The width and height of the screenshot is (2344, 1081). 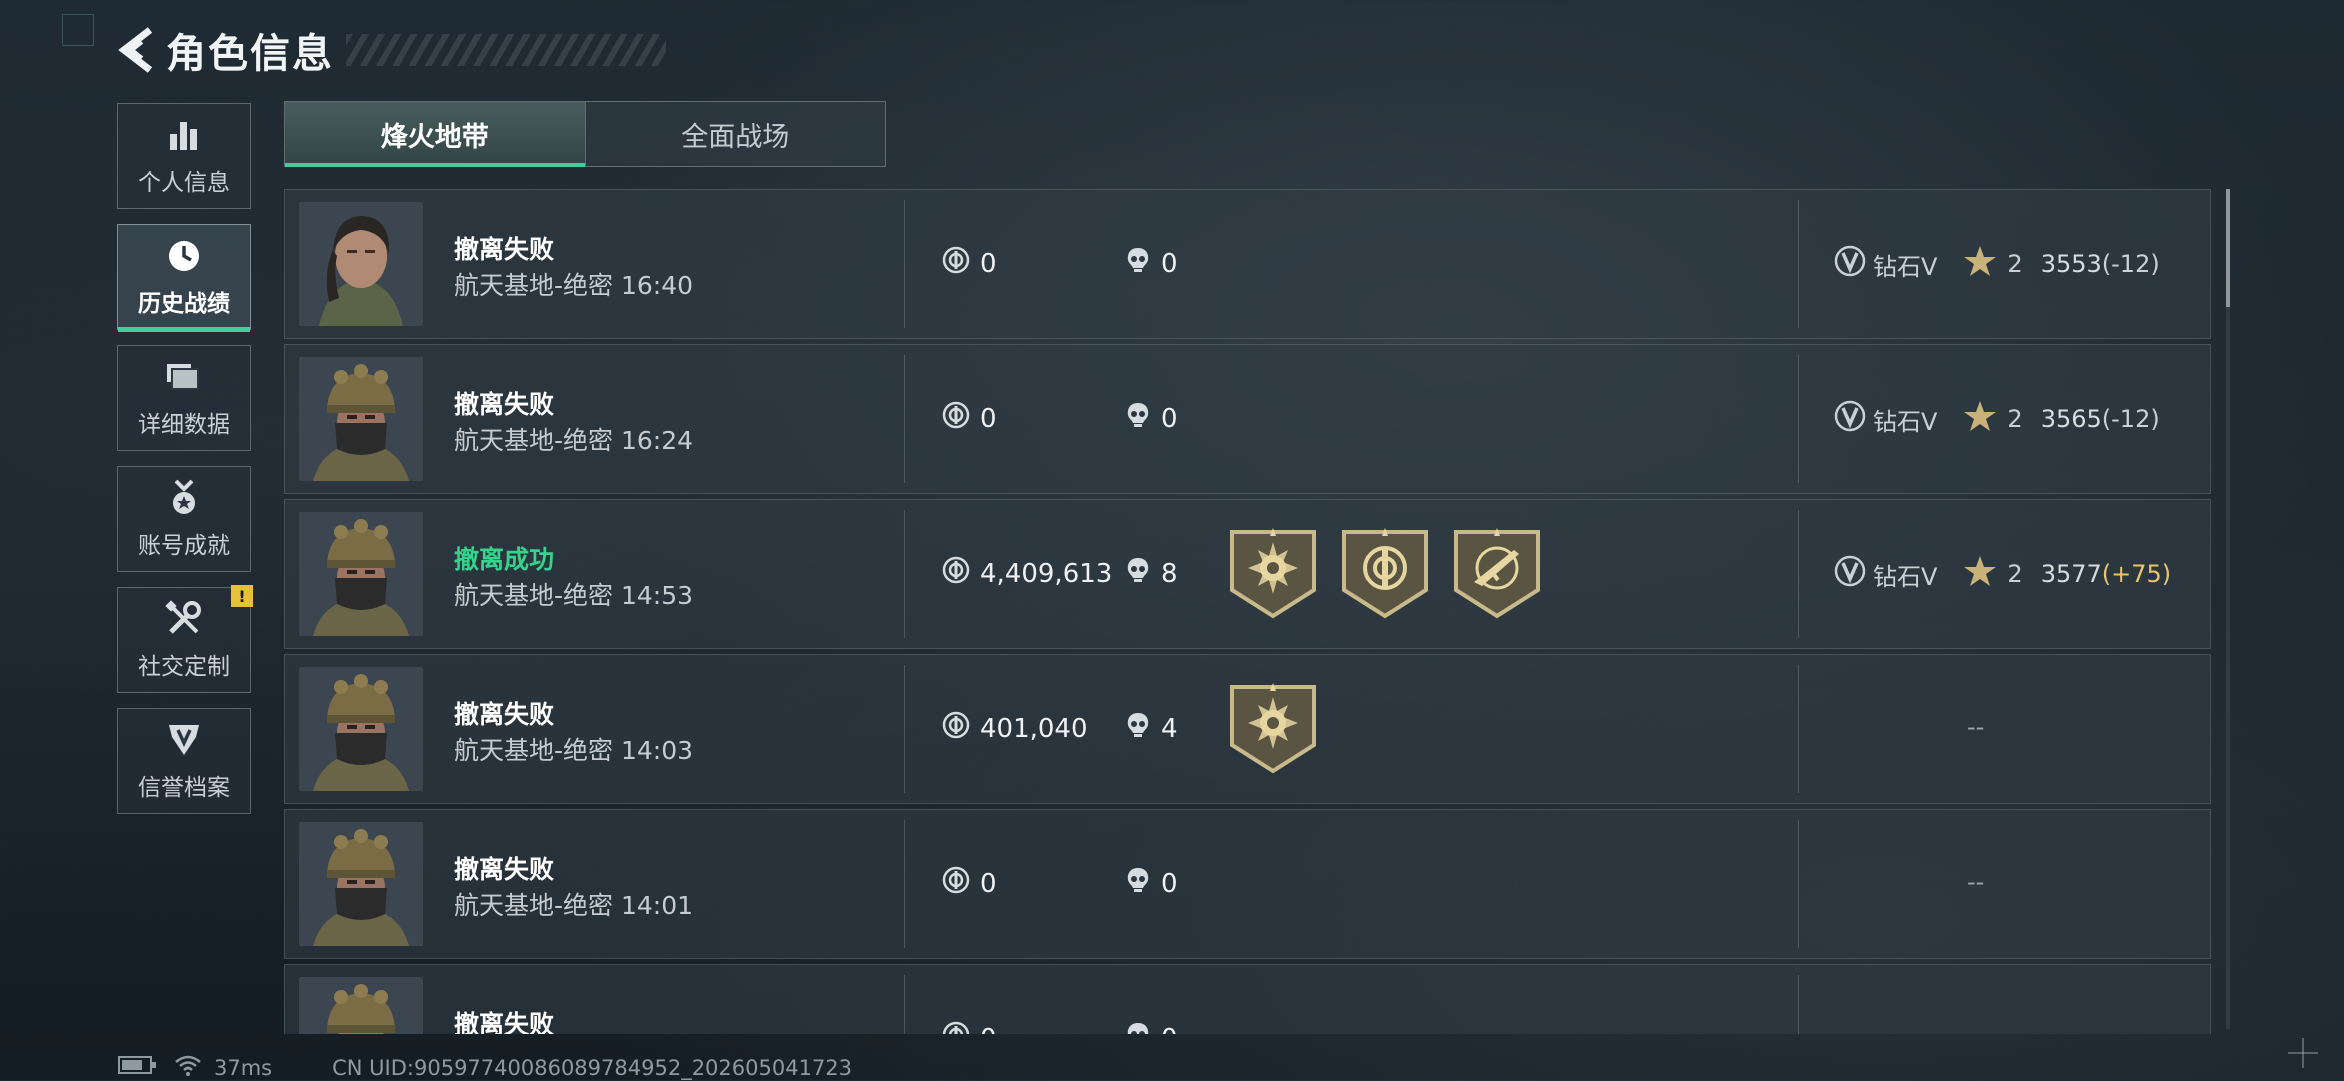 I want to click on match-time: 14:03, so click(x=657, y=750).